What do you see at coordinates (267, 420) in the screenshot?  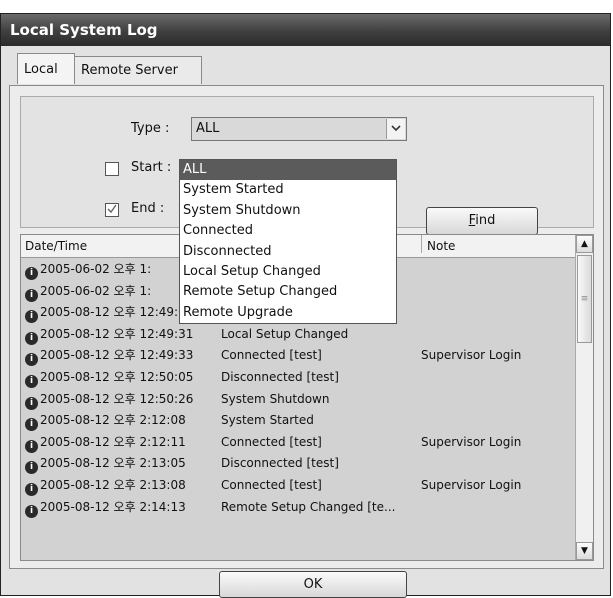 I see `row-event: System Started` at bounding box center [267, 420].